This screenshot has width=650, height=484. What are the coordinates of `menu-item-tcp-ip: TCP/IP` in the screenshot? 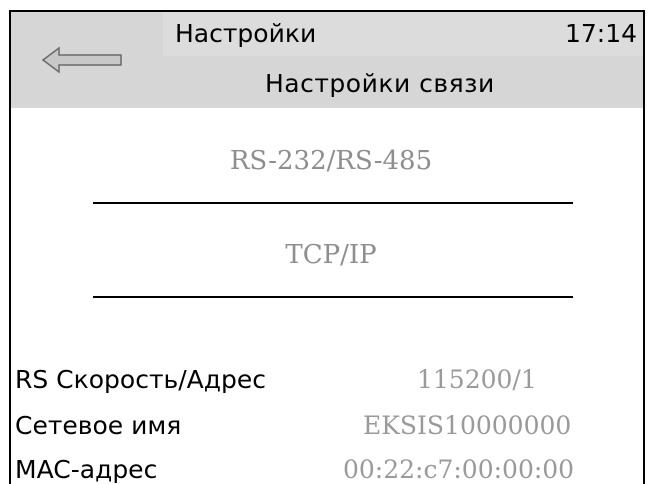 It's located at (331, 255).